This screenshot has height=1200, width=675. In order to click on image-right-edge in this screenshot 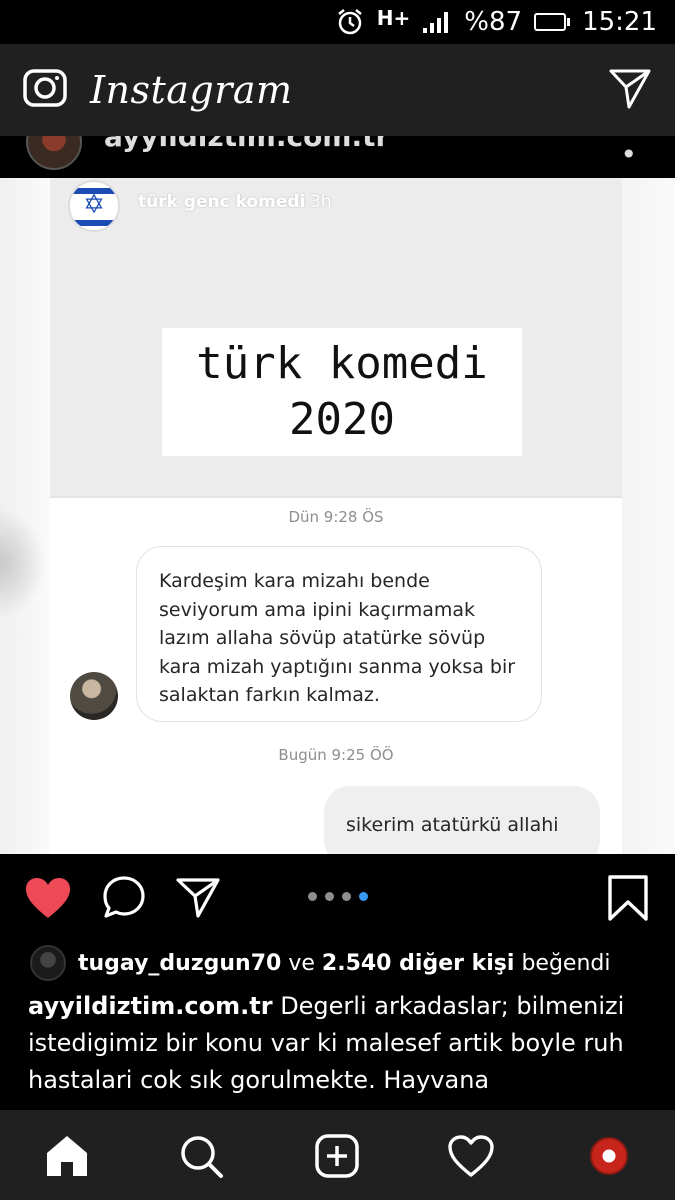, I will do `click(648, 516)`.